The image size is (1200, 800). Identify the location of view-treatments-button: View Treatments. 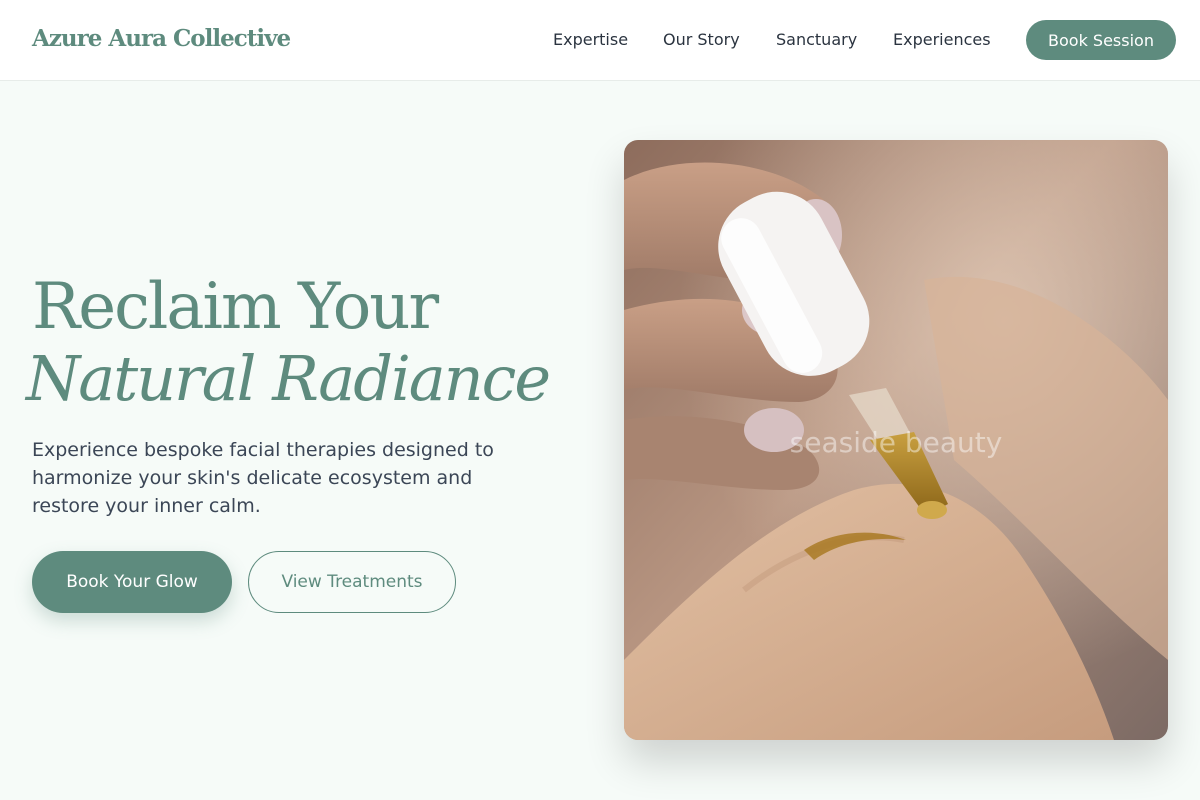
(352, 582).